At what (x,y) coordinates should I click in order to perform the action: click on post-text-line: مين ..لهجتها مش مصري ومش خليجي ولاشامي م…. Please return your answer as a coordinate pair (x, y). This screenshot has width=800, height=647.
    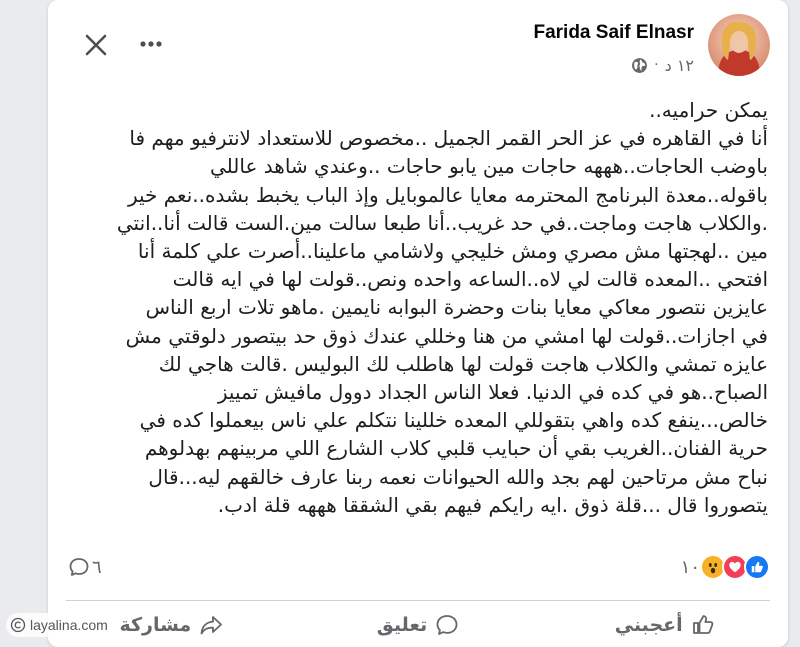
    Looking at the image, I should click on (452, 251).